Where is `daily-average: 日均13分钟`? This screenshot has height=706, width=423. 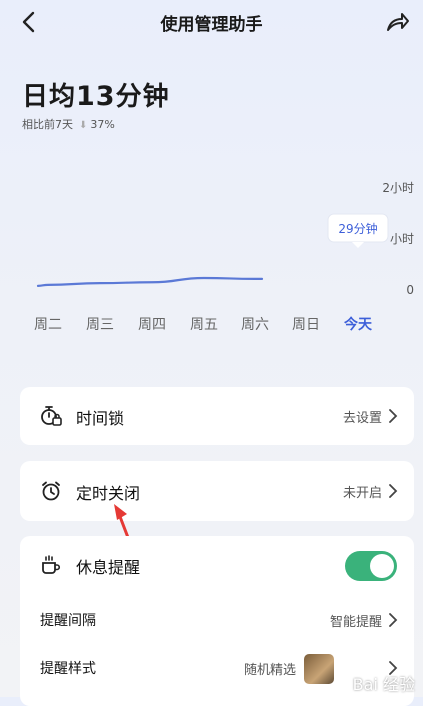 daily-average: 日均13分钟 is located at coordinates (96, 94).